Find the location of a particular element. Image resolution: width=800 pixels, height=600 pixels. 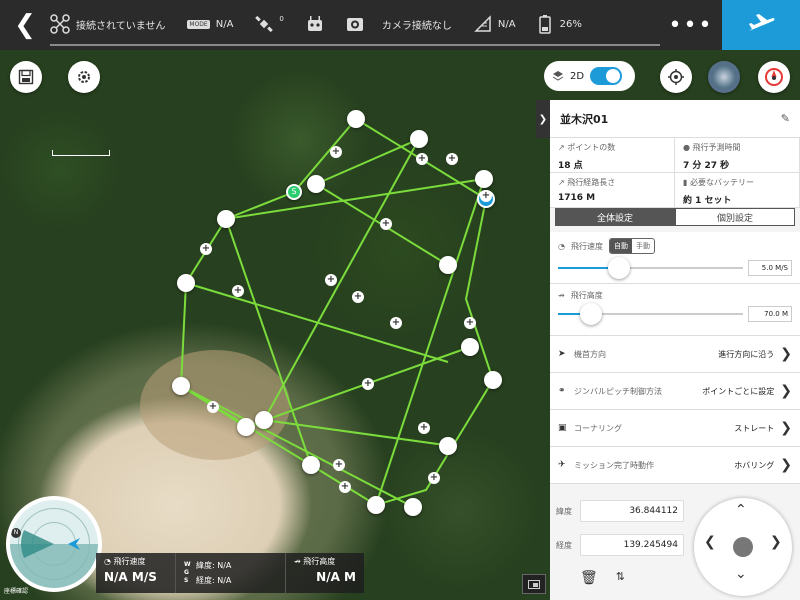

reverse-order-icon: ⇅ is located at coordinates (620, 578).